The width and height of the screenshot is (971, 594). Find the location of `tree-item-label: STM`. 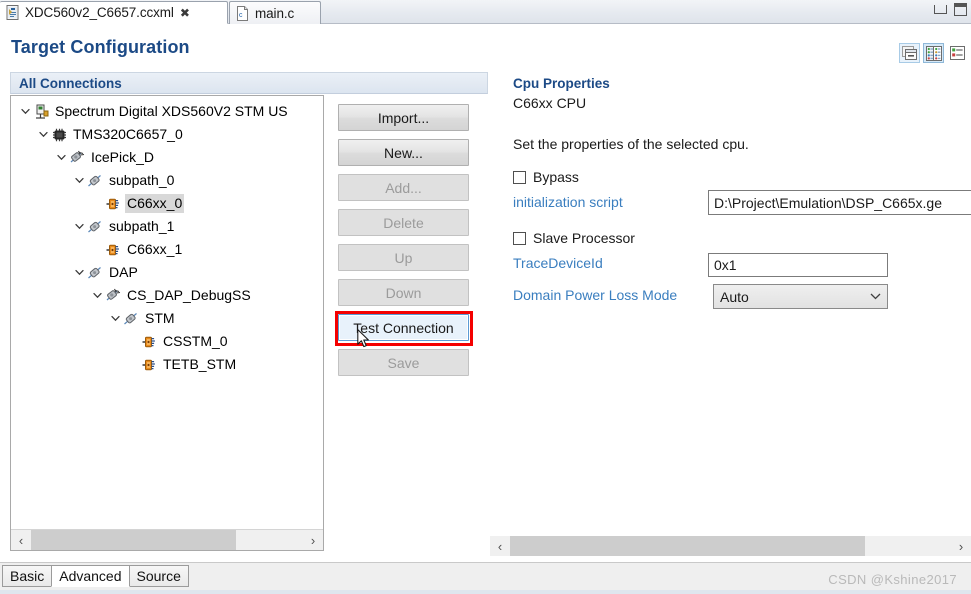

tree-item-label: STM is located at coordinates (160, 318).